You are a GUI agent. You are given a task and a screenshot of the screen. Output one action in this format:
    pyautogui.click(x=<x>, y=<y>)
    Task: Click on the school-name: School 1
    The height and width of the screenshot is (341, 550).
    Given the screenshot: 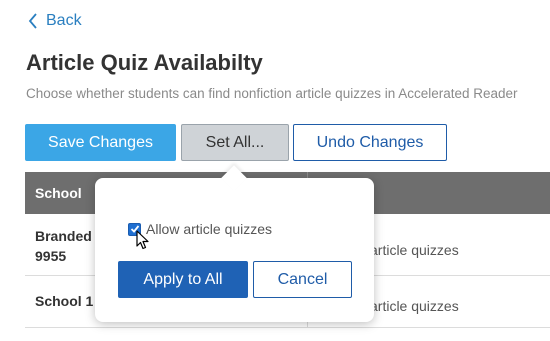 What is the action you would take?
    pyautogui.click(x=64, y=301)
    